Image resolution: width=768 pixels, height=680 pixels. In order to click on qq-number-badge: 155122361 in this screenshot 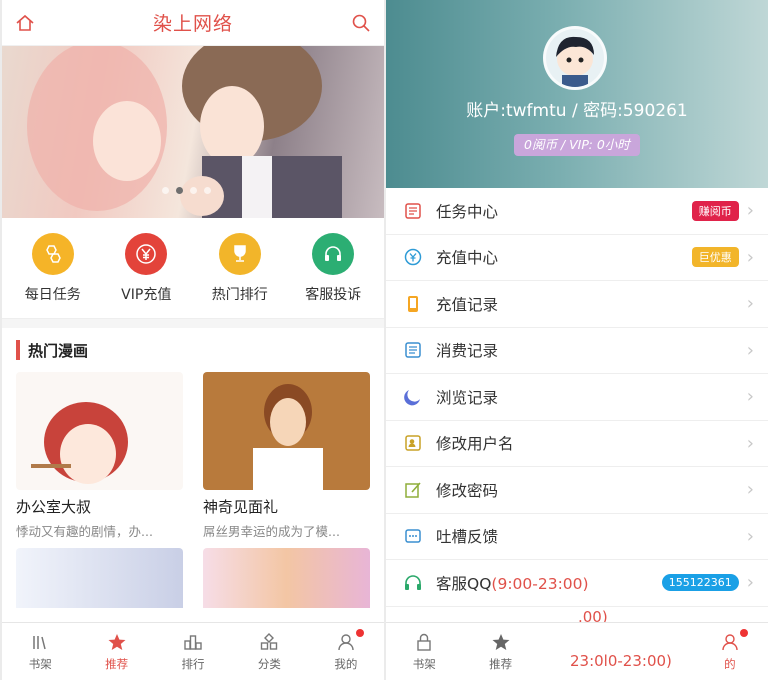, I will do `click(700, 583)`.